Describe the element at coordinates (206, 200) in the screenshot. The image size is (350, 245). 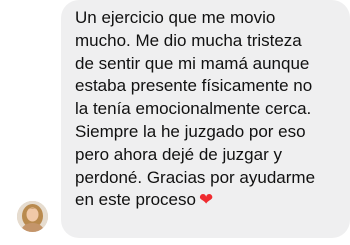
I see `red-heart-icon: ❤` at that location.